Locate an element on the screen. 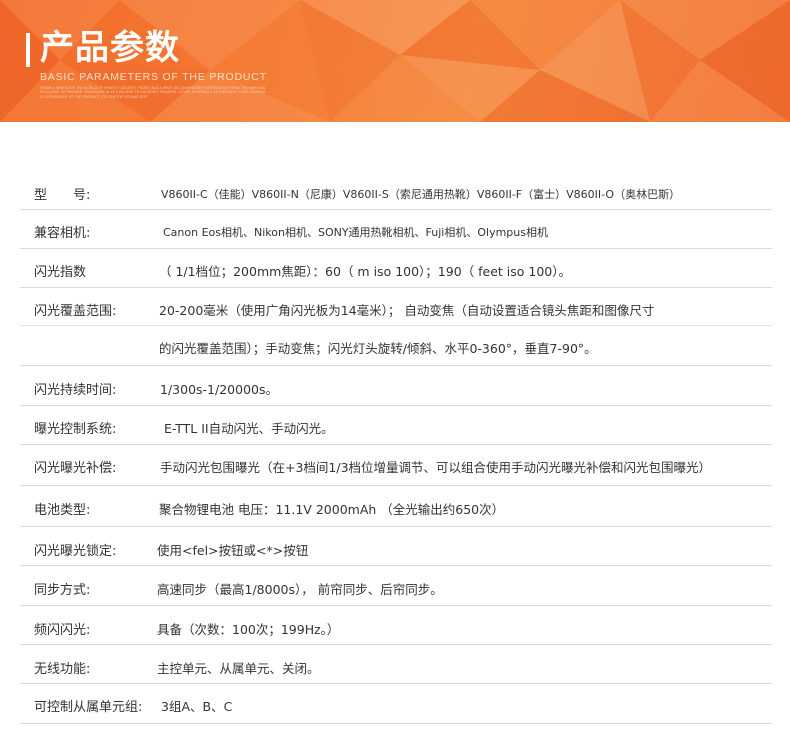  param-row-slave-groups: 可控制从属单元组: 3组A、B、C is located at coordinates (396, 704).